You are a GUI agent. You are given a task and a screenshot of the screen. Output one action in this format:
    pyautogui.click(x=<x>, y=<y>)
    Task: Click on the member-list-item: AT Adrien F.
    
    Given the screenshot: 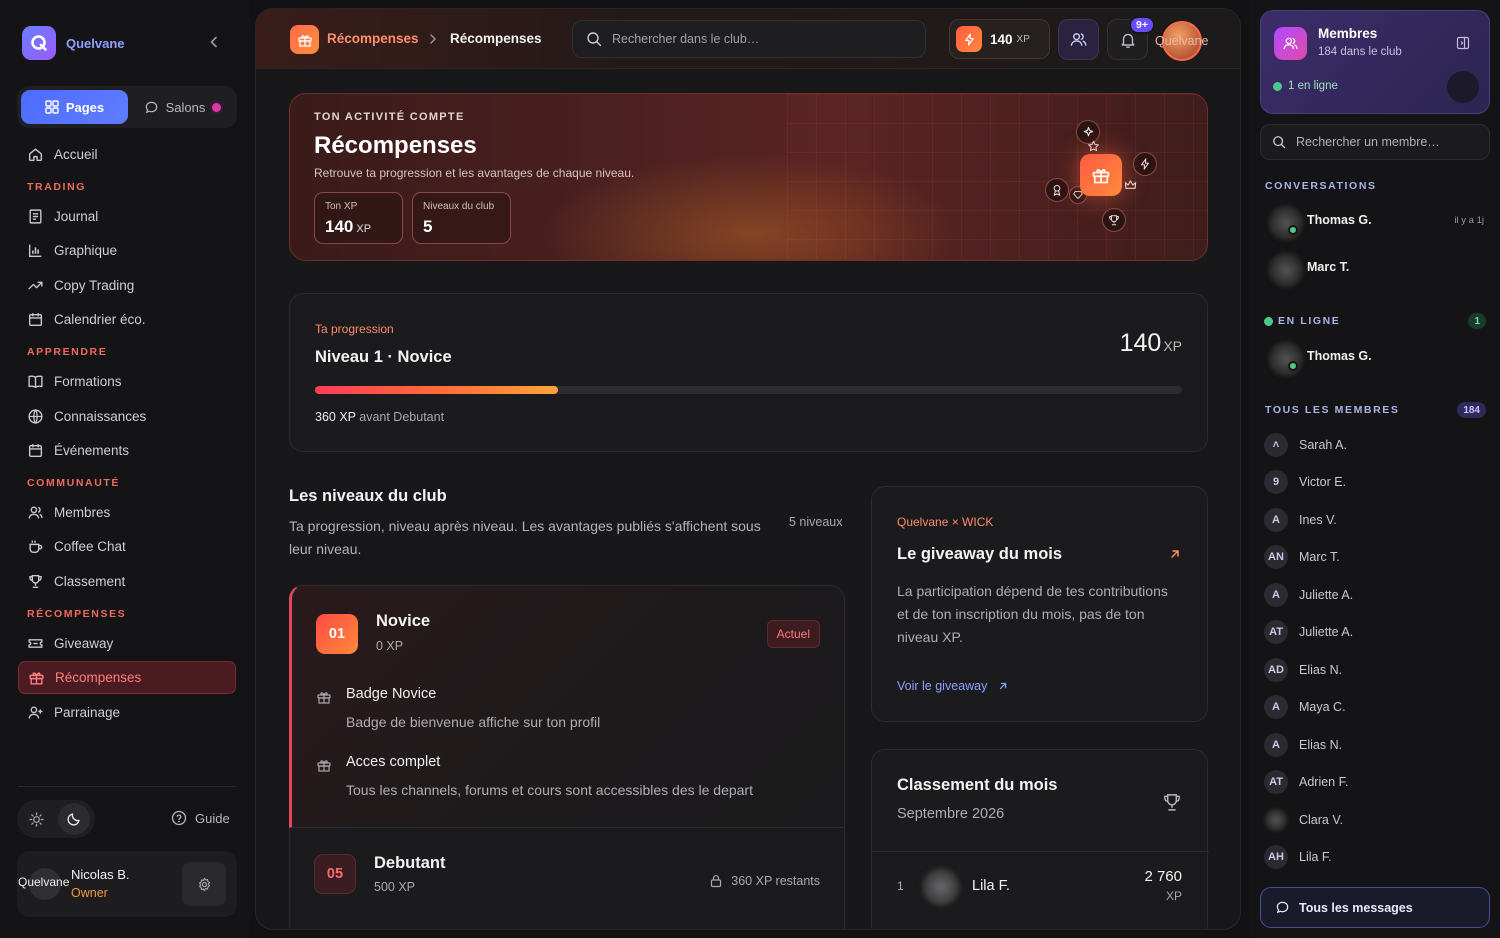 What is the action you would take?
    pyautogui.click(x=1375, y=782)
    